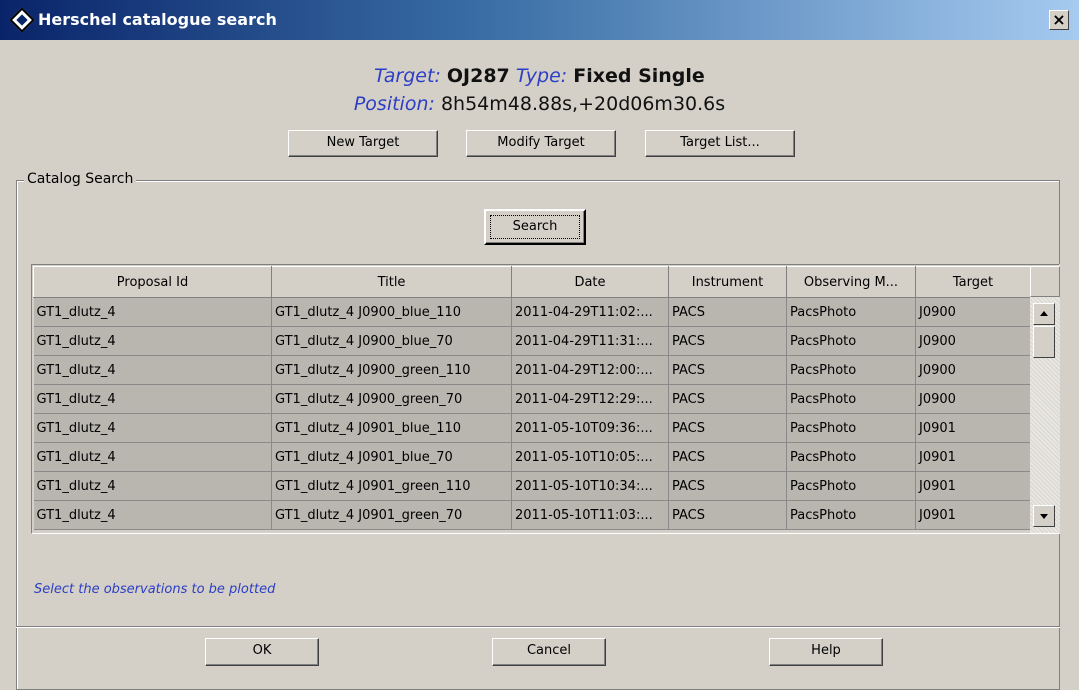 The width and height of the screenshot is (1079, 690). What do you see at coordinates (541, 143) in the screenshot?
I see `modify-target-button: Modify Target` at bounding box center [541, 143].